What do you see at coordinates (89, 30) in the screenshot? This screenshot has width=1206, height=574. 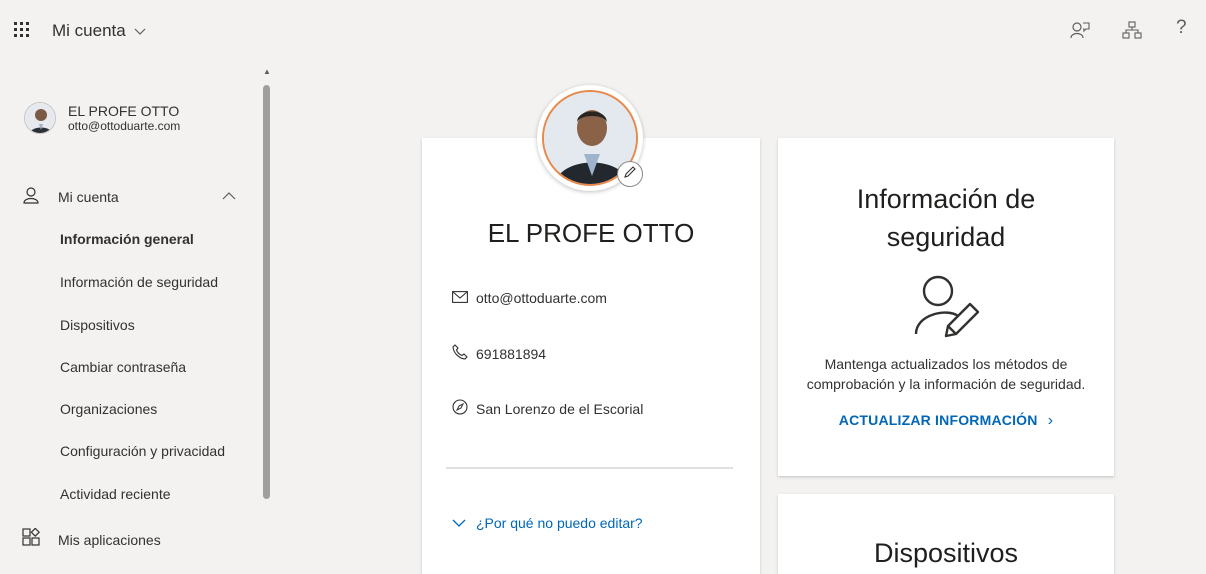 I see `app-title: Mi cuenta` at bounding box center [89, 30].